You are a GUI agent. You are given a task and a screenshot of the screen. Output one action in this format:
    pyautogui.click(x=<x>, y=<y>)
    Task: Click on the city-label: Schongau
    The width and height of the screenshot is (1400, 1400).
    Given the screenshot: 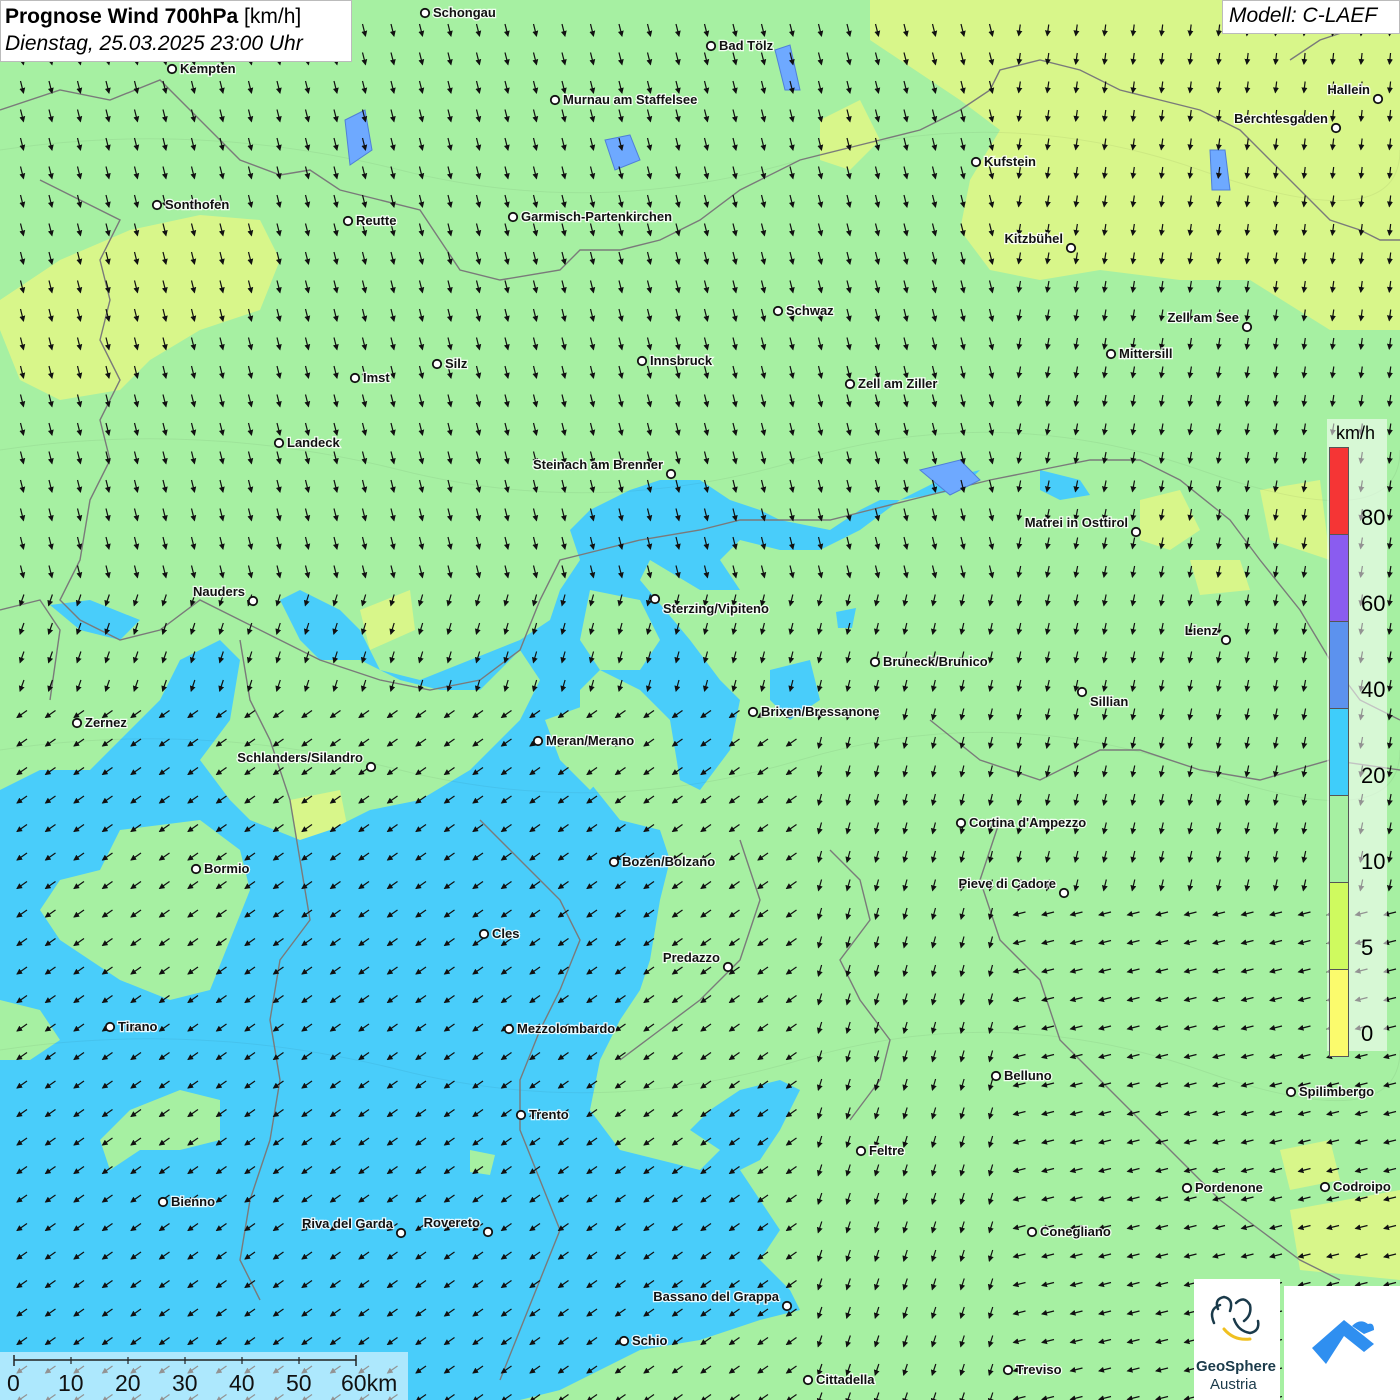 What is the action you would take?
    pyautogui.click(x=464, y=12)
    